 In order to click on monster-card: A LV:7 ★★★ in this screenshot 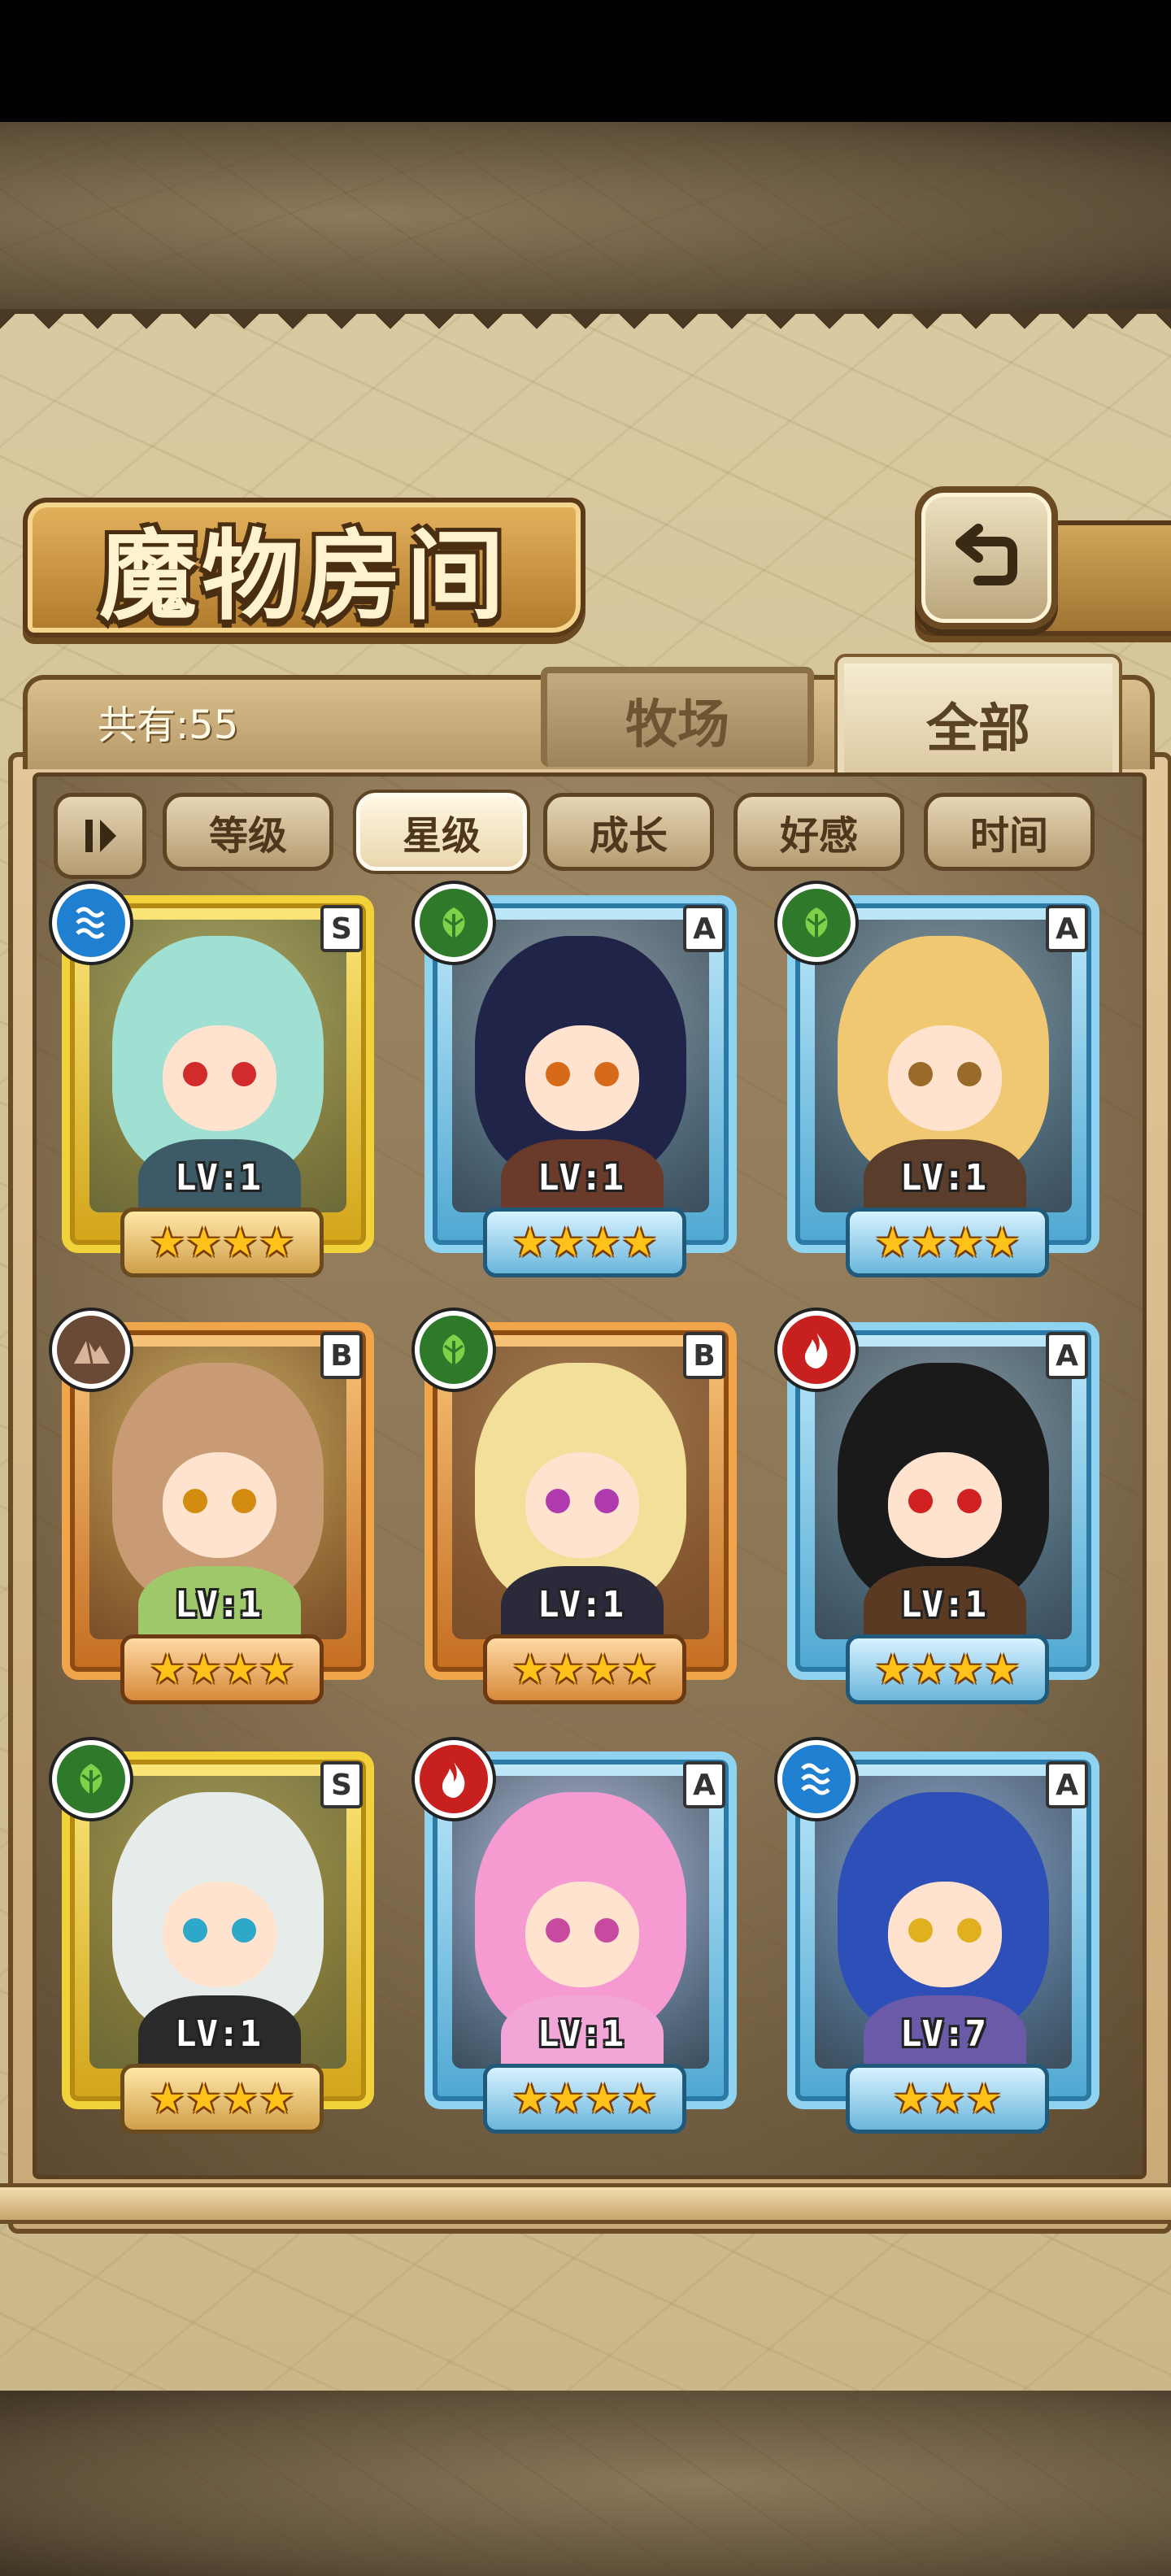, I will do `click(940, 1939)`.